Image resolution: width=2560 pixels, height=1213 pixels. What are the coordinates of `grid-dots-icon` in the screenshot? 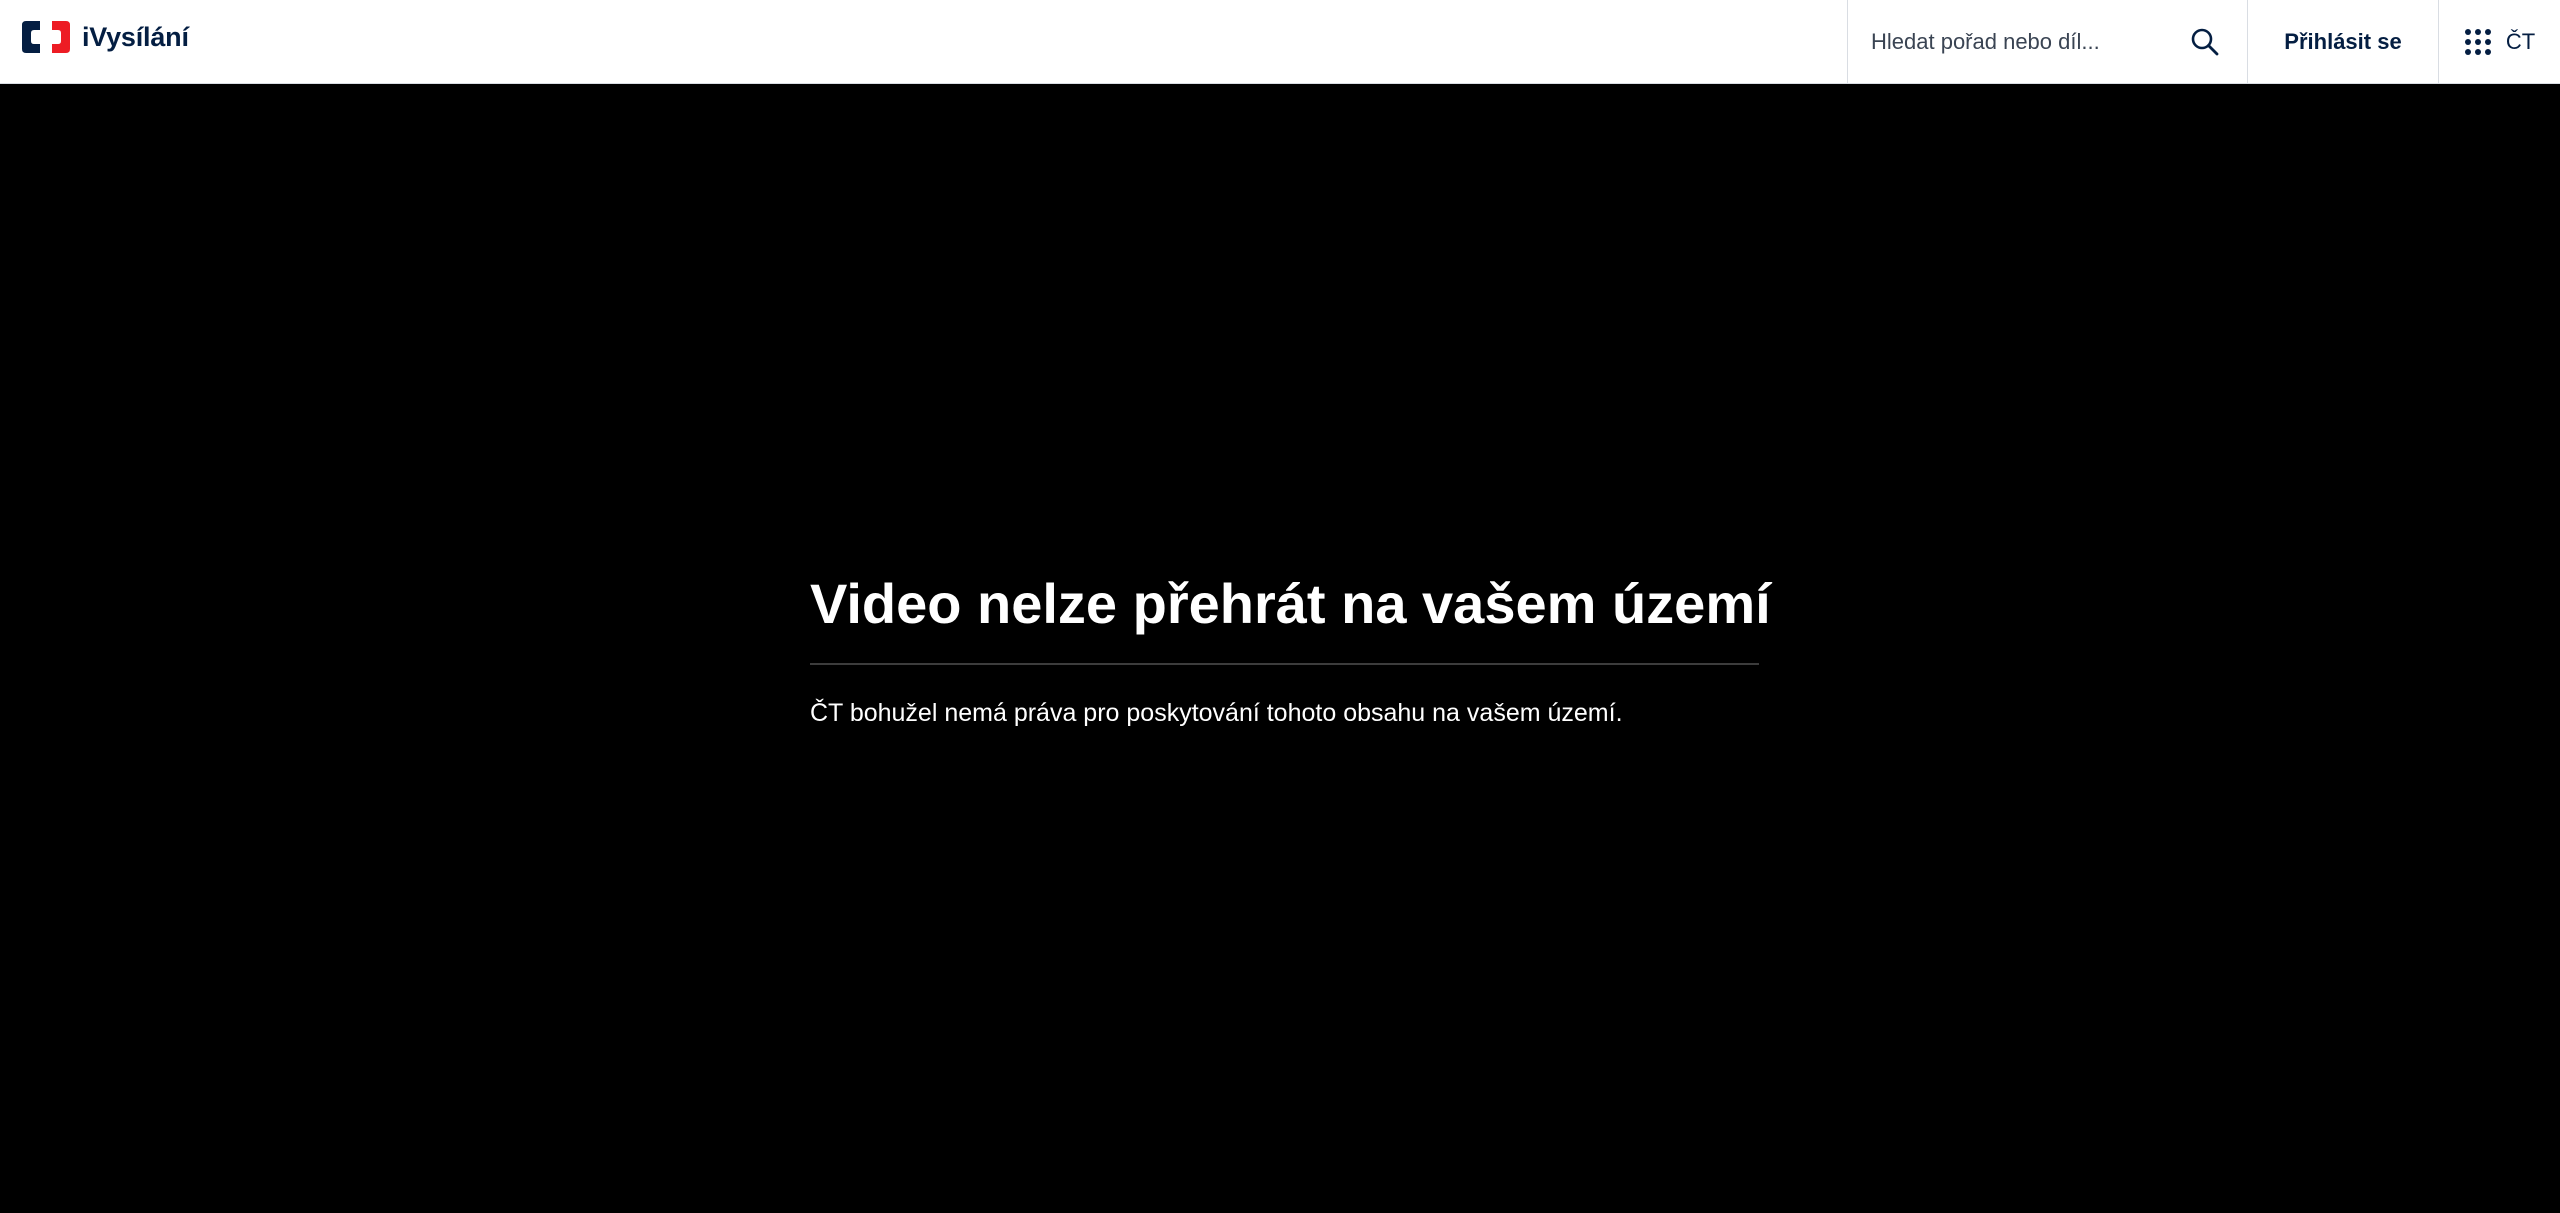 It's located at (2477, 42).